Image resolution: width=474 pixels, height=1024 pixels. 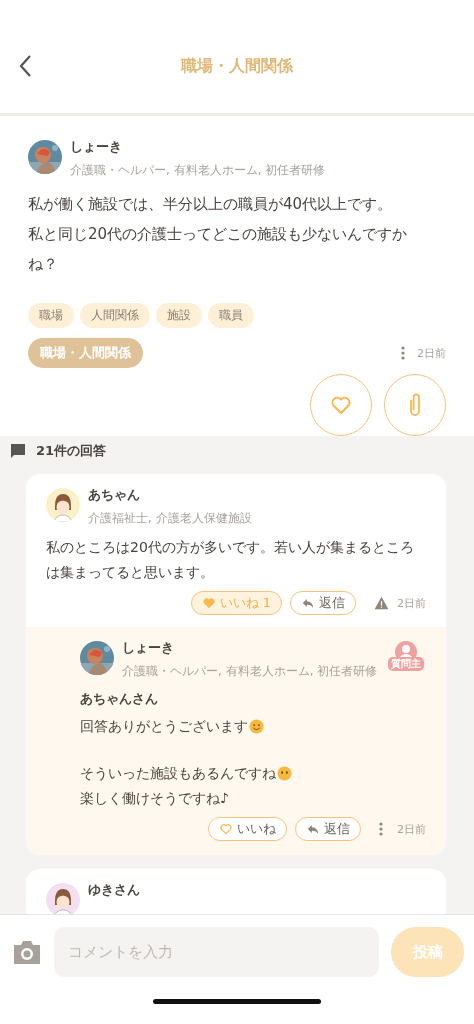 I want to click on like-button: いいね, so click(x=247, y=829).